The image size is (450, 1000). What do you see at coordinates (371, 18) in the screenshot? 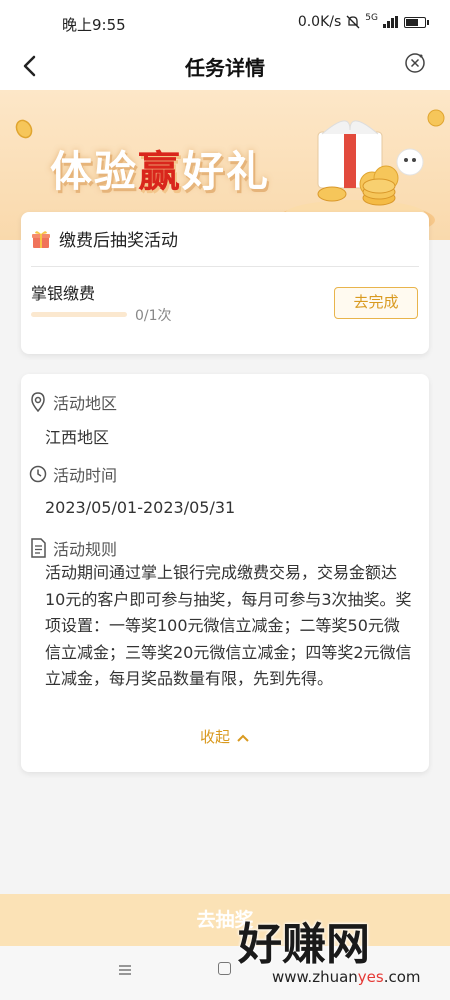
I see `network-type: 5G` at bounding box center [371, 18].